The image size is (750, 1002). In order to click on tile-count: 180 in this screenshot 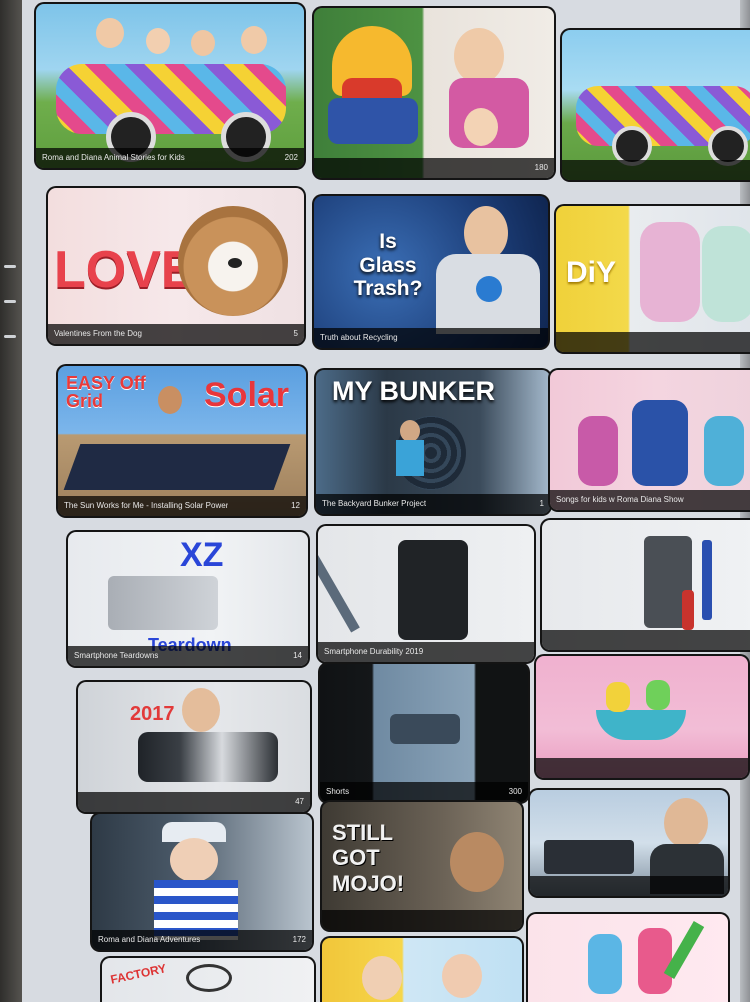, I will do `click(541, 167)`.